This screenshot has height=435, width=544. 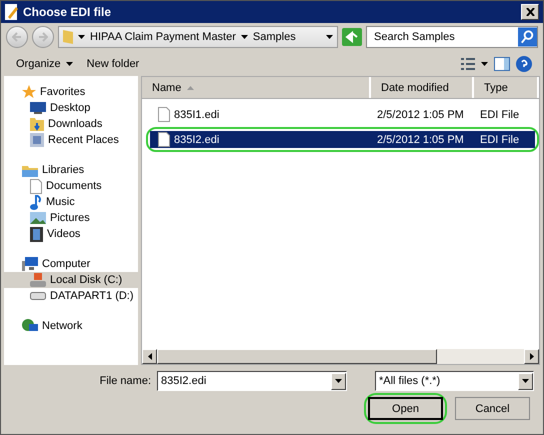 What do you see at coordinates (252, 381) in the screenshot?
I see `file-name-field: 835I2.edi` at bounding box center [252, 381].